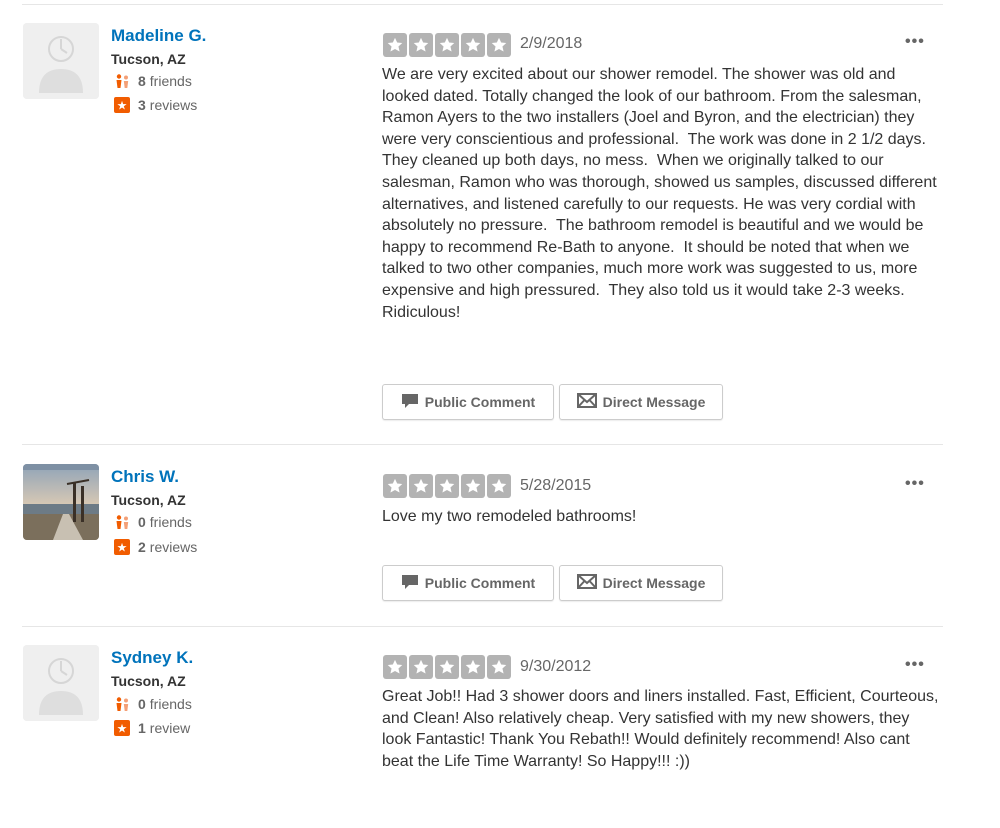 This screenshot has height=828, width=1000. What do you see at coordinates (142, 728) in the screenshot?
I see `reviews-number: 1` at bounding box center [142, 728].